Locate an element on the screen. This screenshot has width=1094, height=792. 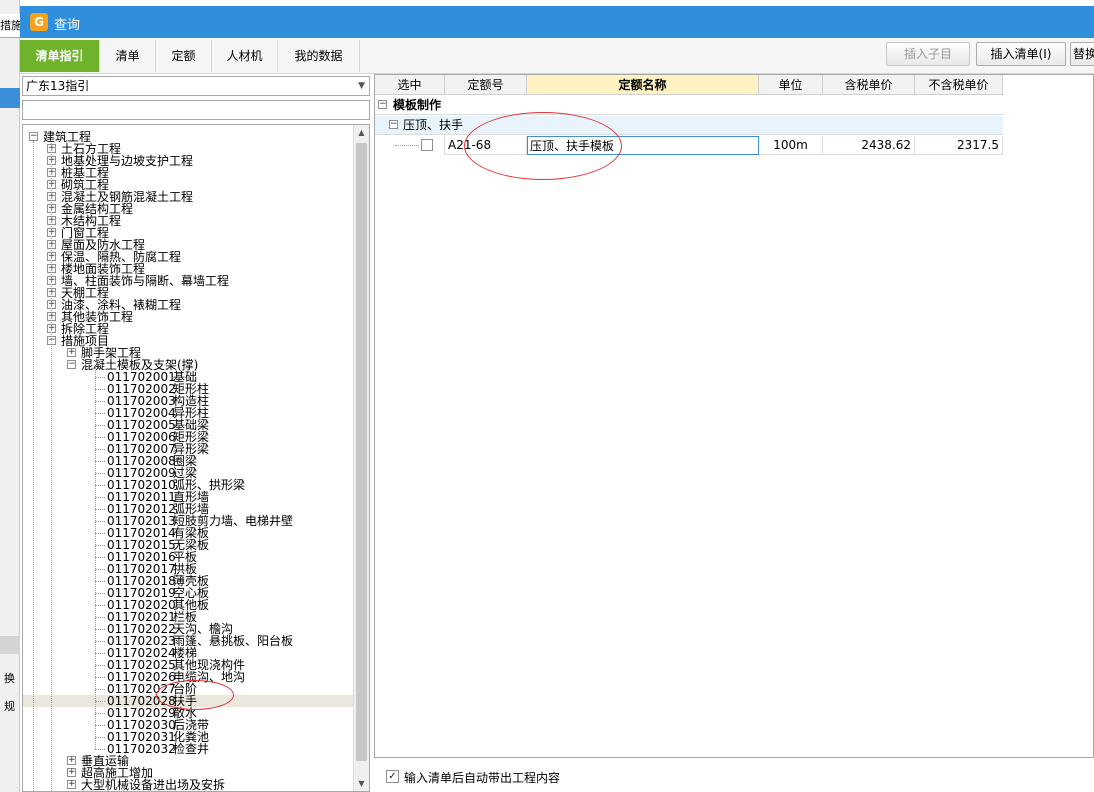
scroll-up-icon: ▲ is located at coordinates (361, 132).